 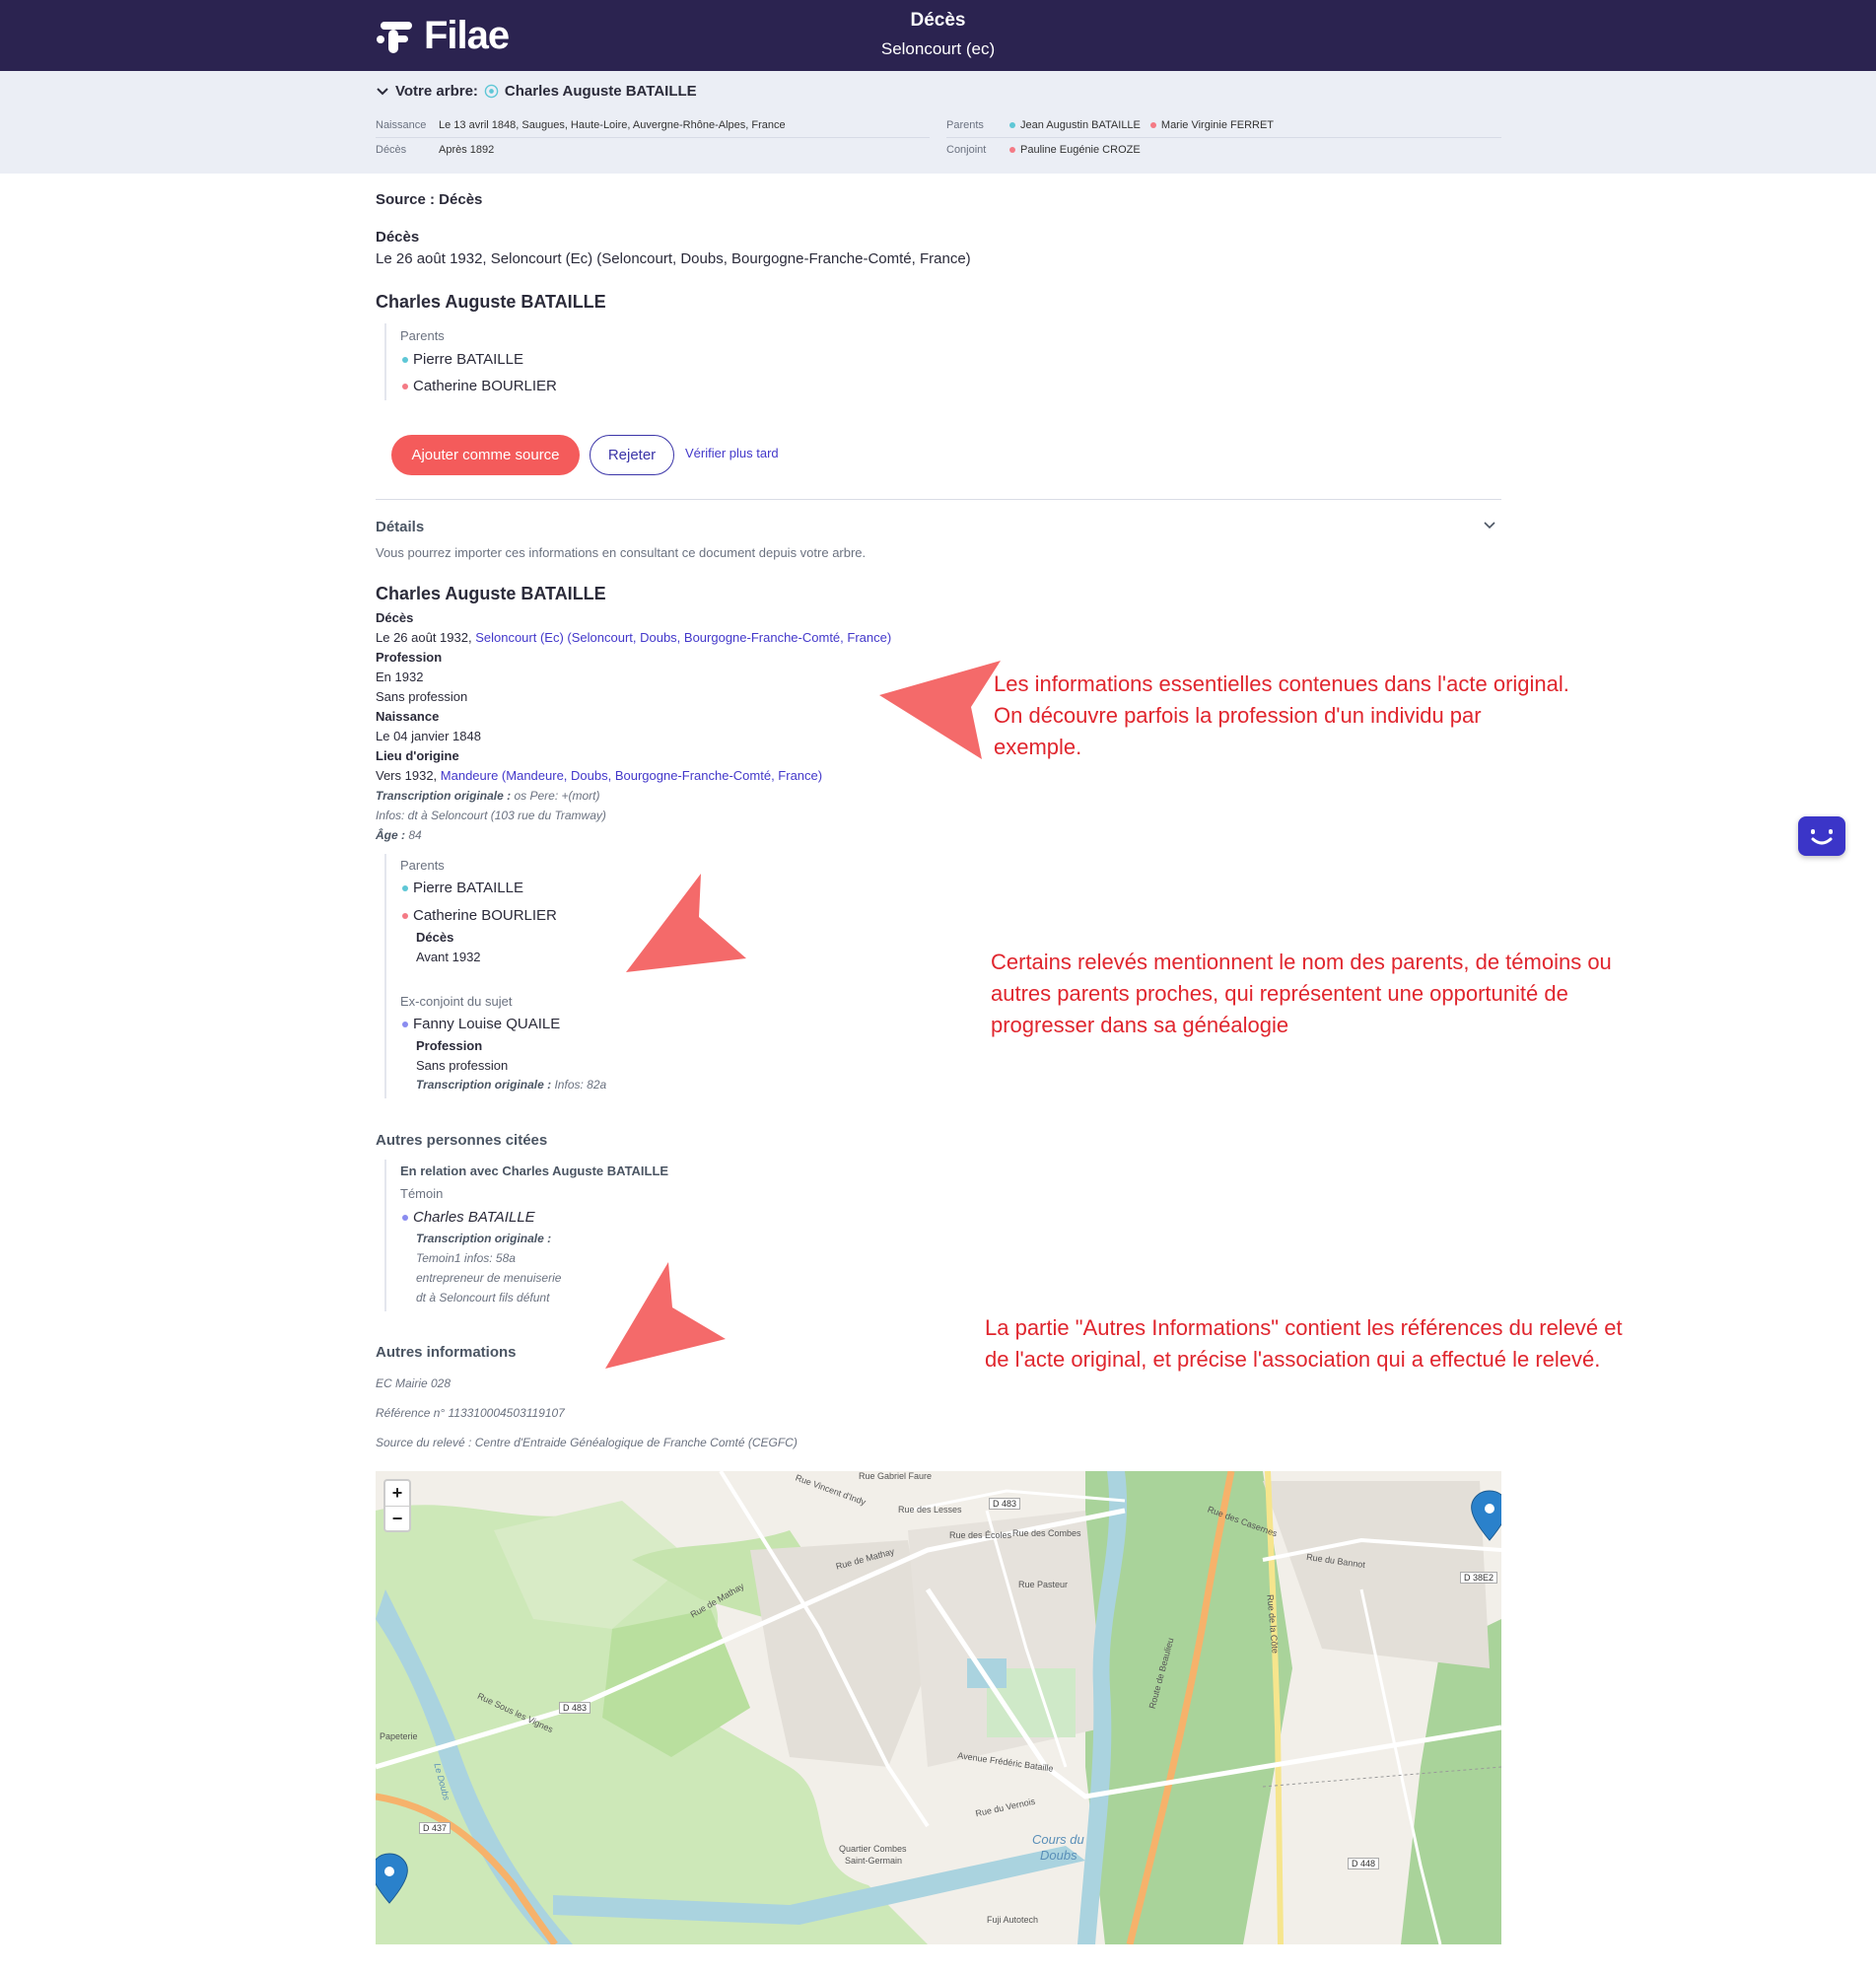 I want to click on others-person: Charles BATAILLE, so click(x=468, y=1217).